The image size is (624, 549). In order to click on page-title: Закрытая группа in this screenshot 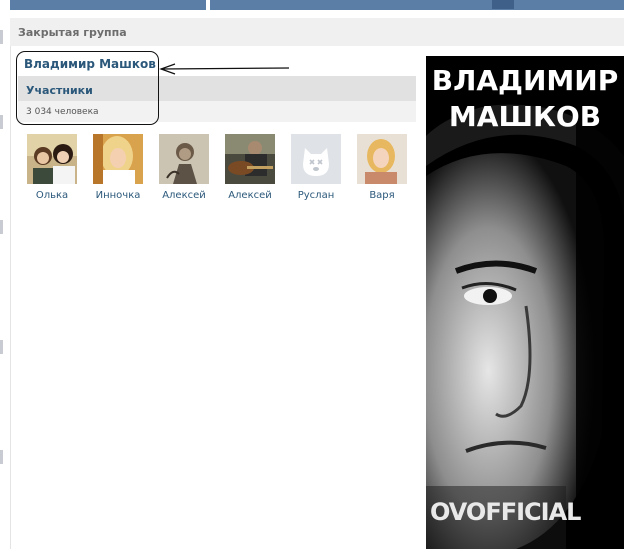, I will do `click(72, 32)`.